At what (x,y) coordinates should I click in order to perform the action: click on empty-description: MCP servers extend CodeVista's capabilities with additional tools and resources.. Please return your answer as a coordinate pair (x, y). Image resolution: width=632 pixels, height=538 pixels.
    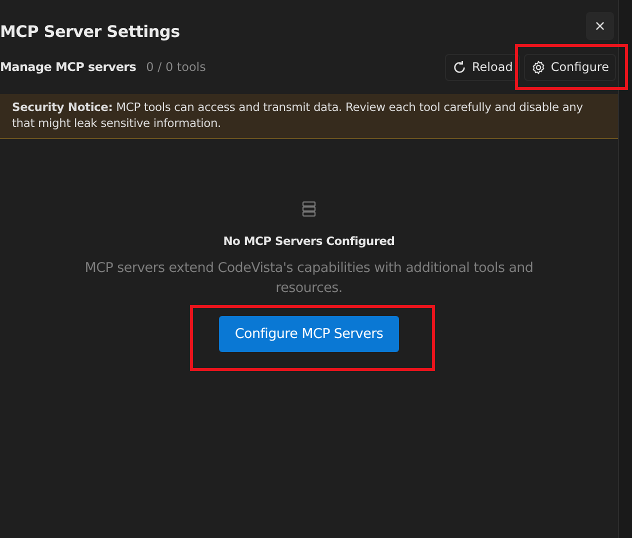
    Looking at the image, I should click on (309, 278).